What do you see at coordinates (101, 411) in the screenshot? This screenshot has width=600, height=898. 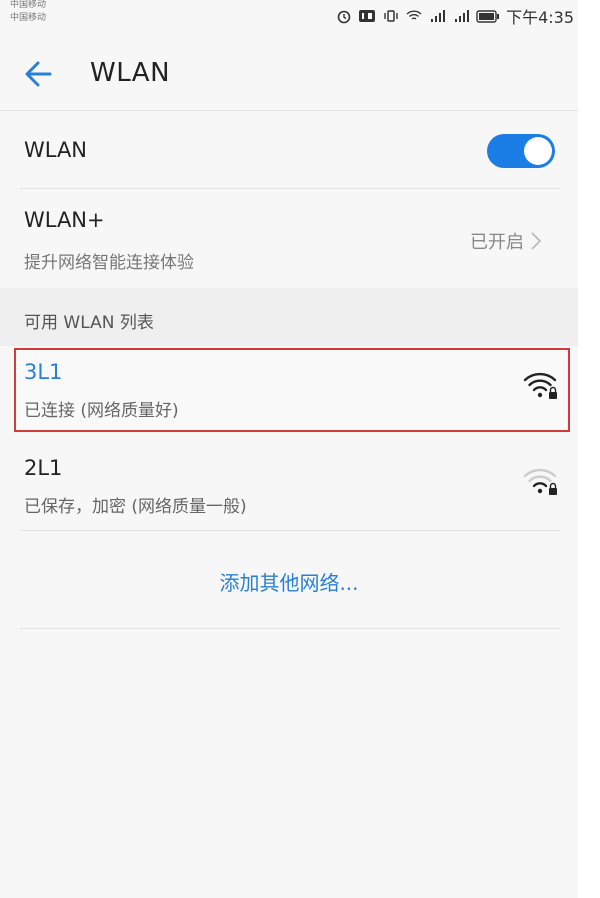 I see `network-status: 已连接 (网络质量好)` at bounding box center [101, 411].